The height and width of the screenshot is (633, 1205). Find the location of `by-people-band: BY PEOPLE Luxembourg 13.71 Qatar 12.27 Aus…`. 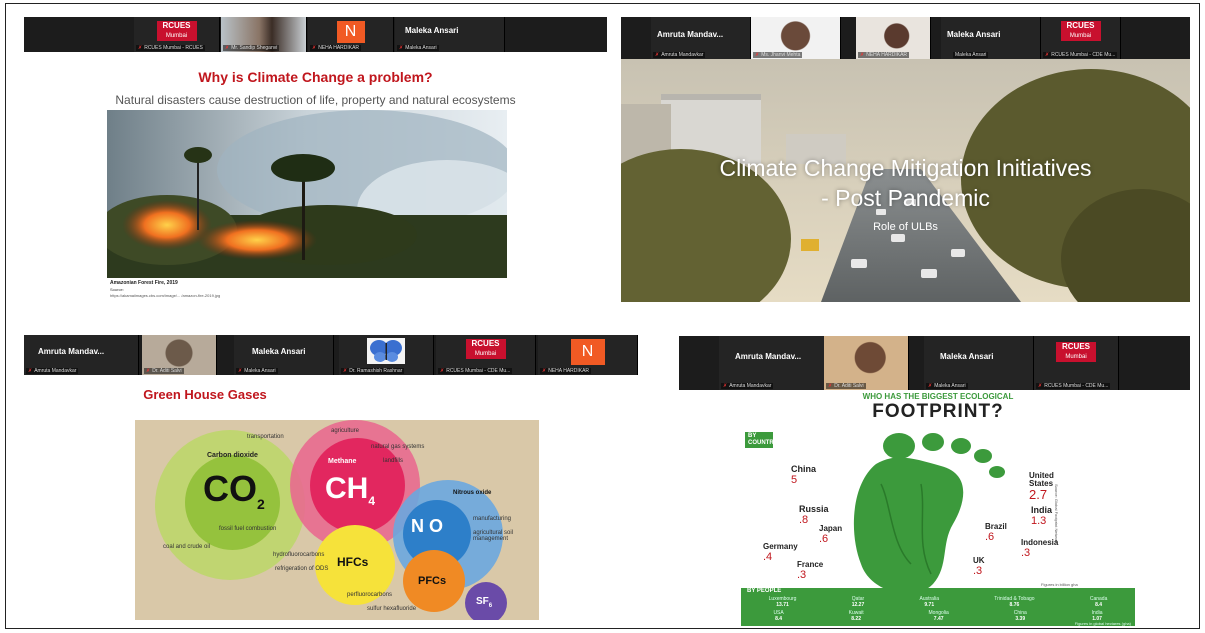

by-people-band: BY PEOPLE Luxembourg 13.71 Qatar 12.27 Aus… is located at coordinates (938, 607).